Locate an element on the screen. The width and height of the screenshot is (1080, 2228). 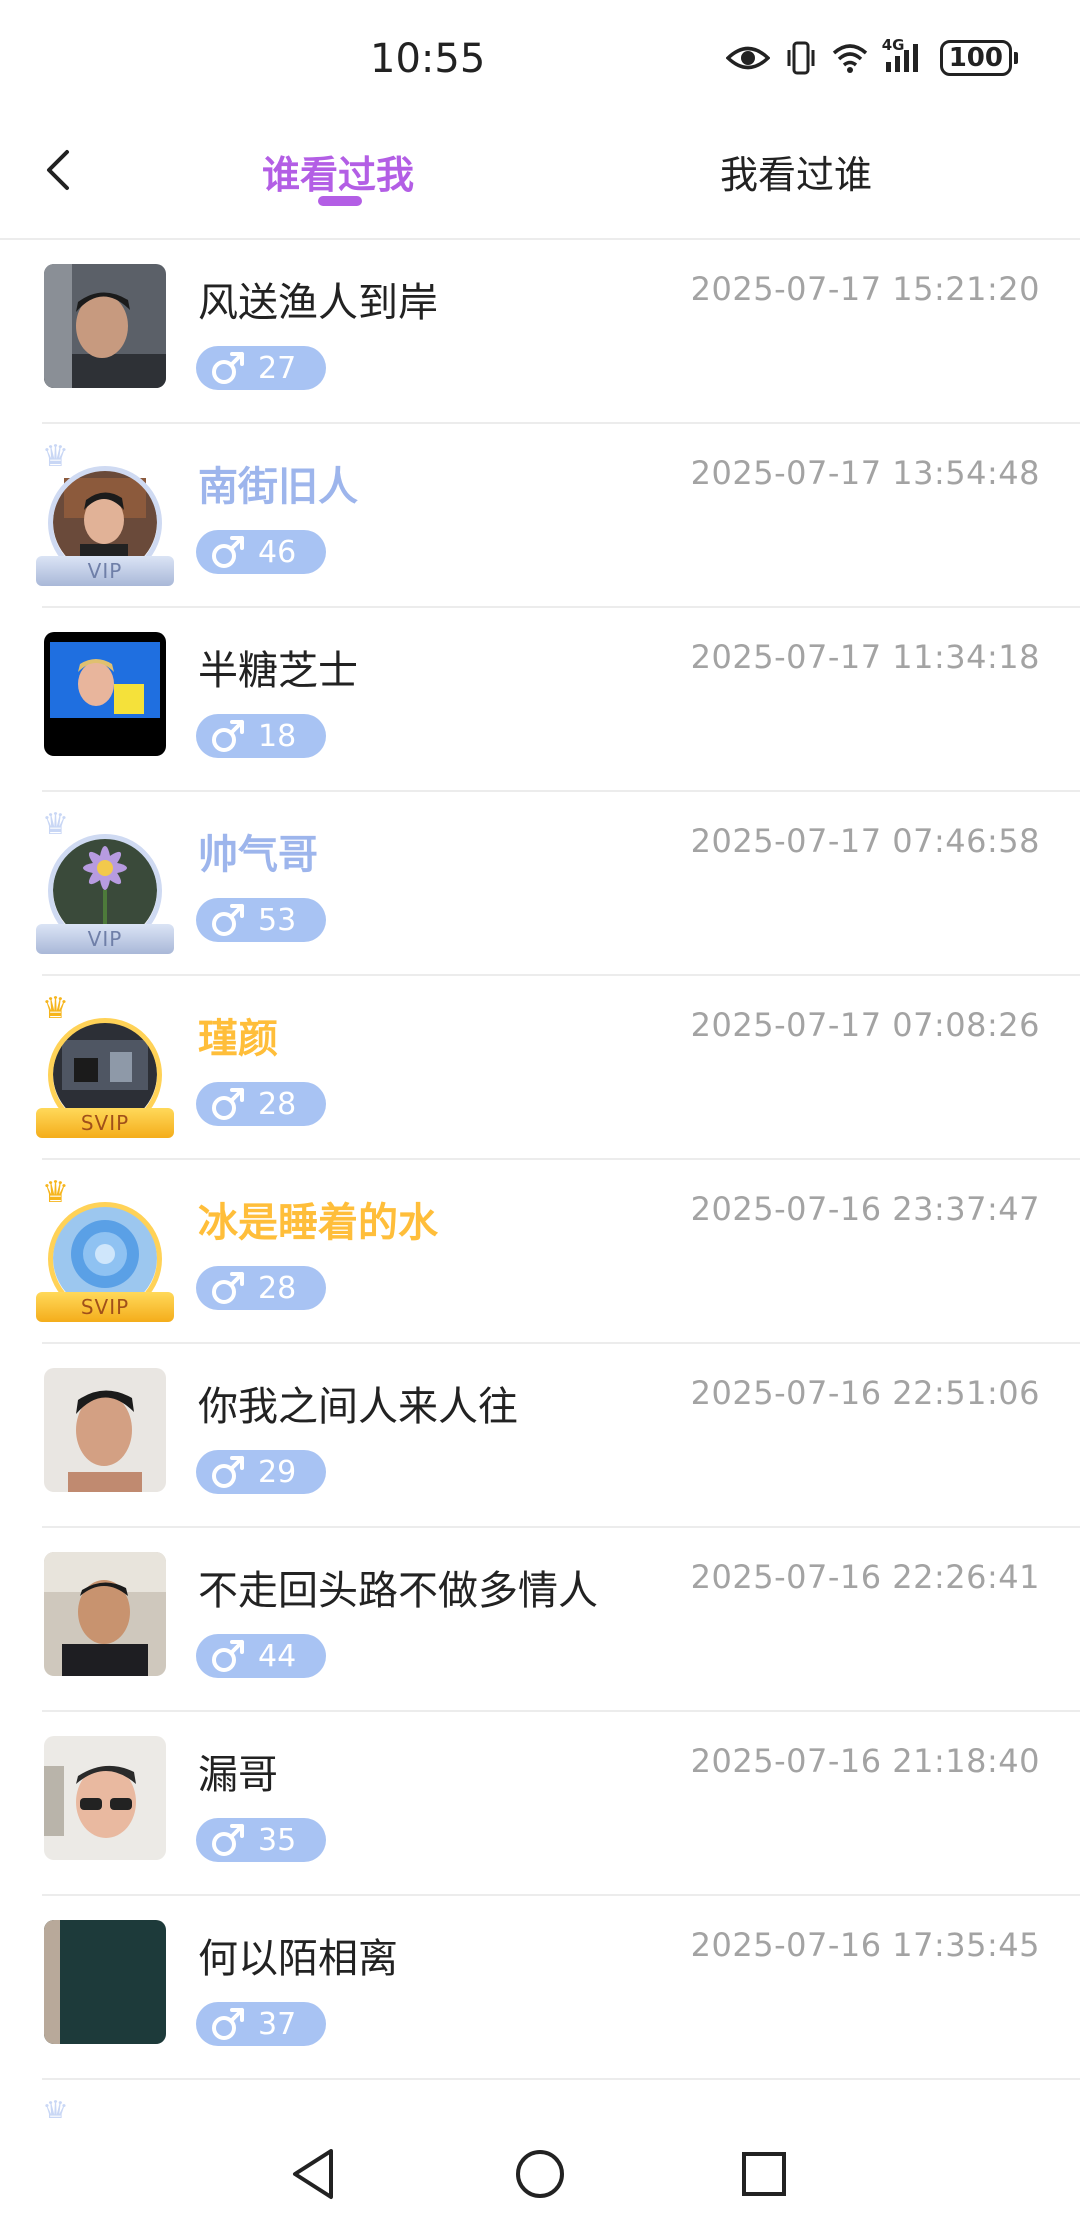
age-badge: 53 is located at coordinates (261, 920).